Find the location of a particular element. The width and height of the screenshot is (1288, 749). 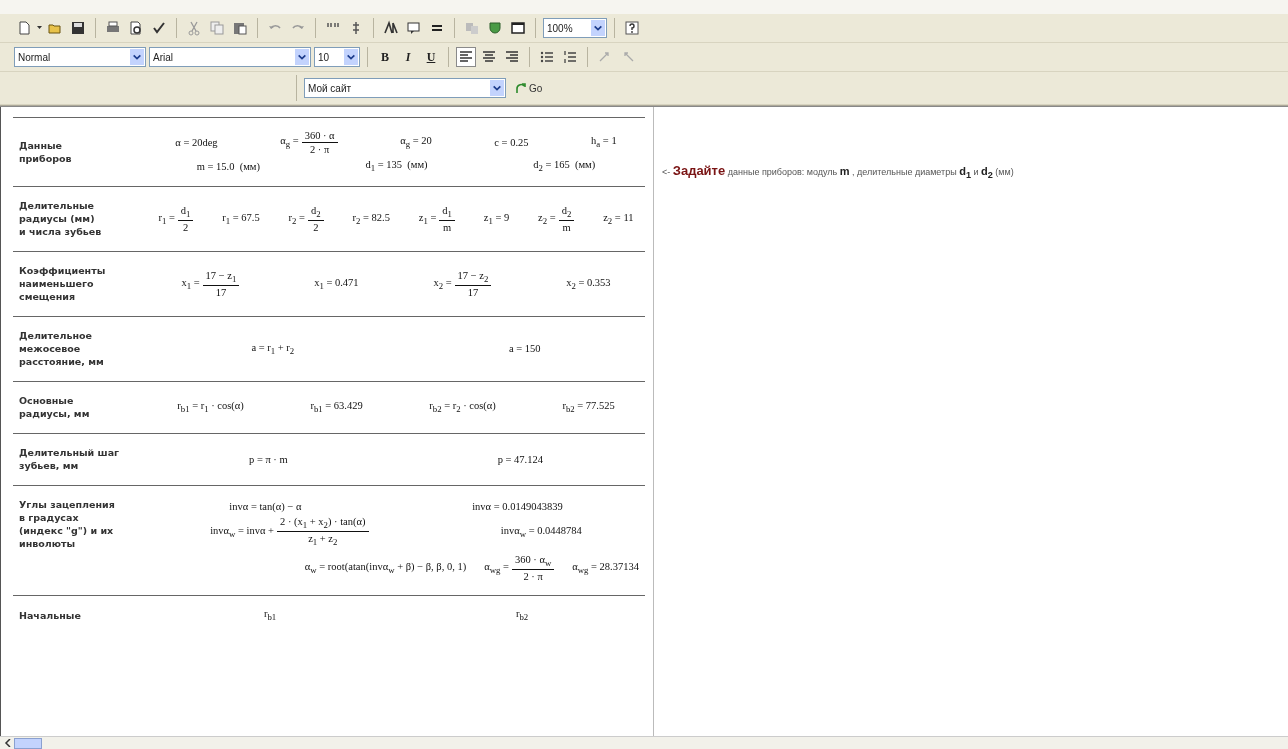

math-formula: invα = tan(α) − α is located at coordinates (265, 506).